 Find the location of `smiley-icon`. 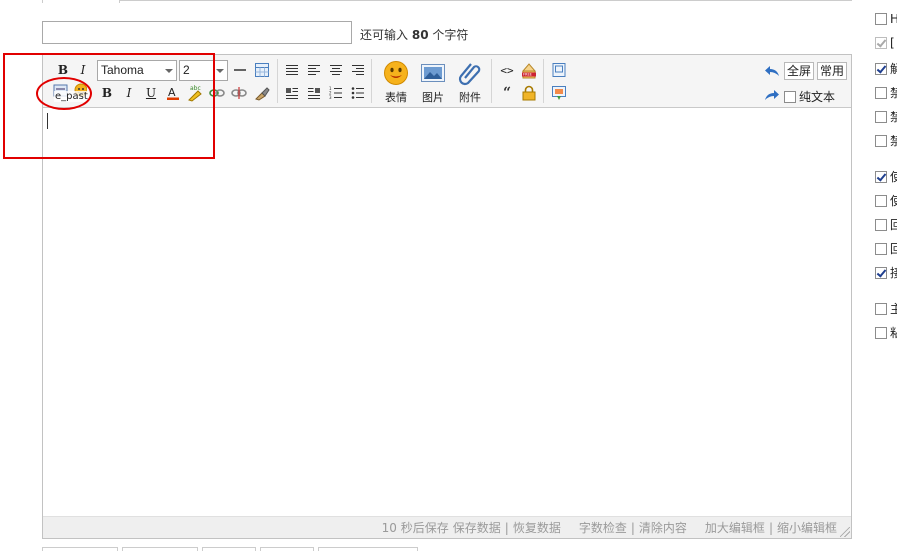

smiley-icon is located at coordinates (396, 72).